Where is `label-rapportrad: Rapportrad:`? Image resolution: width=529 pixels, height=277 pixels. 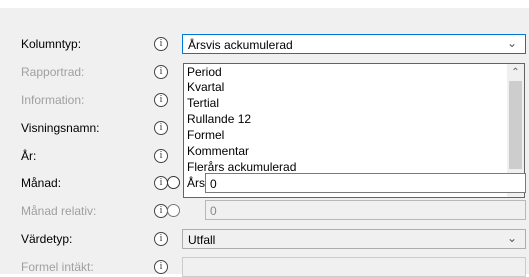
label-rapportrad: Rapportrad: is located at coordinates (53, 72).